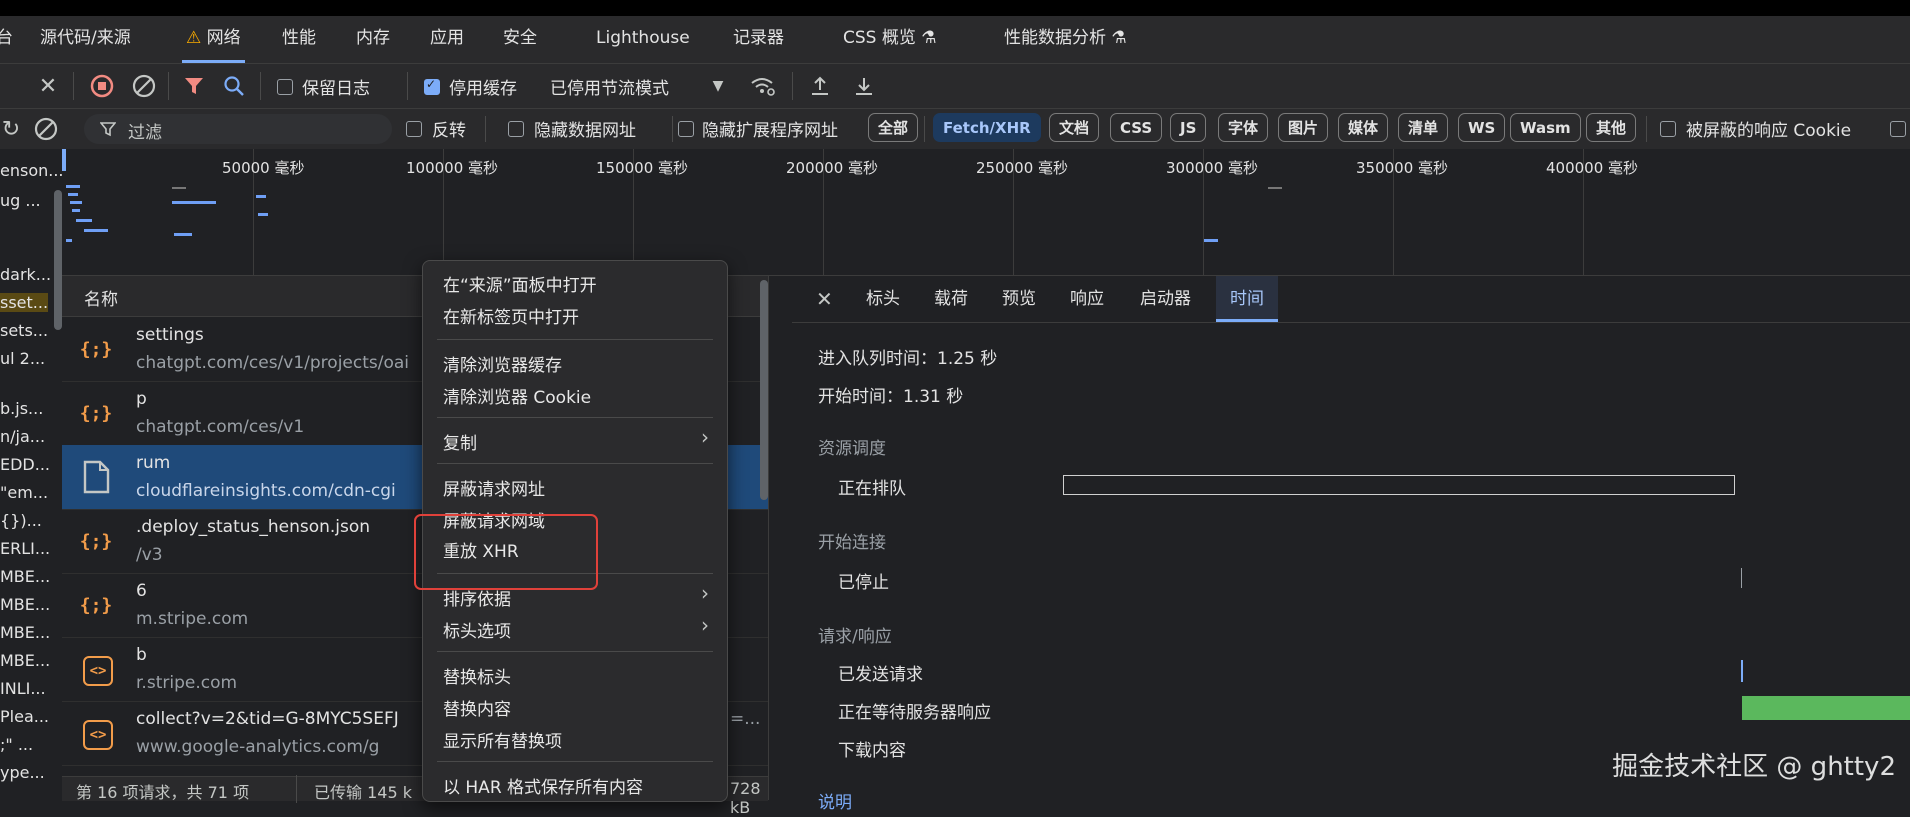  What do you see at coordinates (285, 87) in the screenshot?
I see `preserve-log-checkbox` at bounding box center [285, 87].